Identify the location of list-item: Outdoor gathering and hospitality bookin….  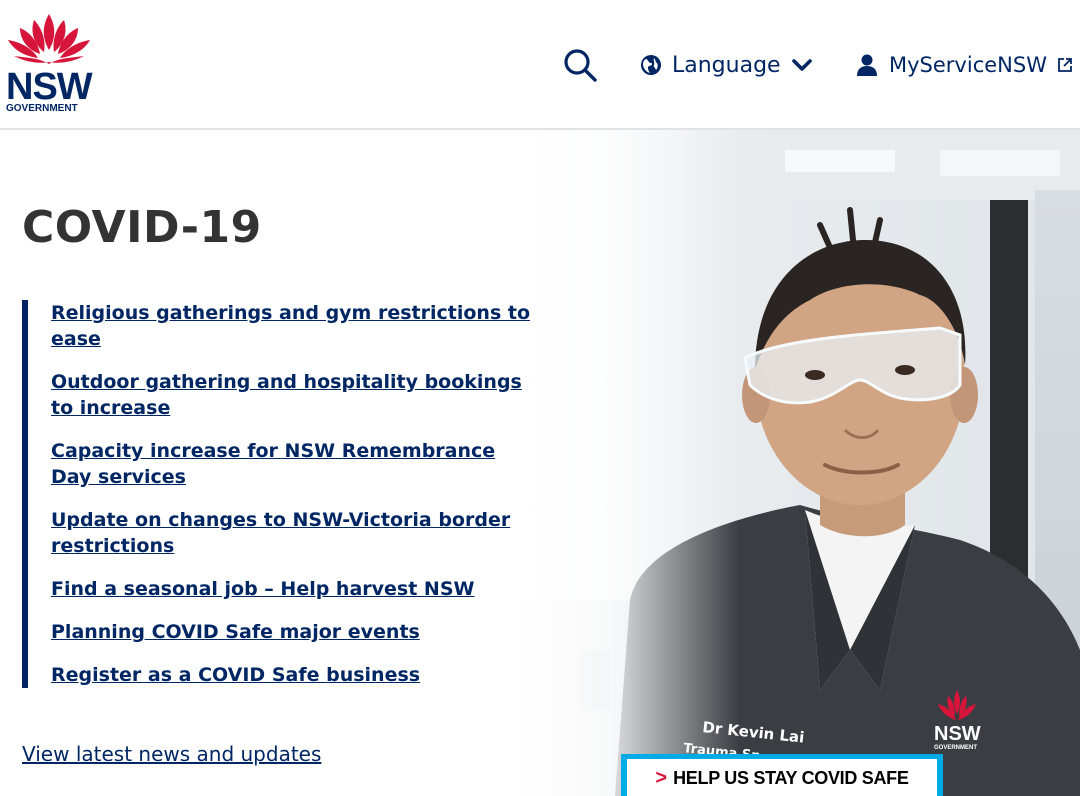
(296, 395).